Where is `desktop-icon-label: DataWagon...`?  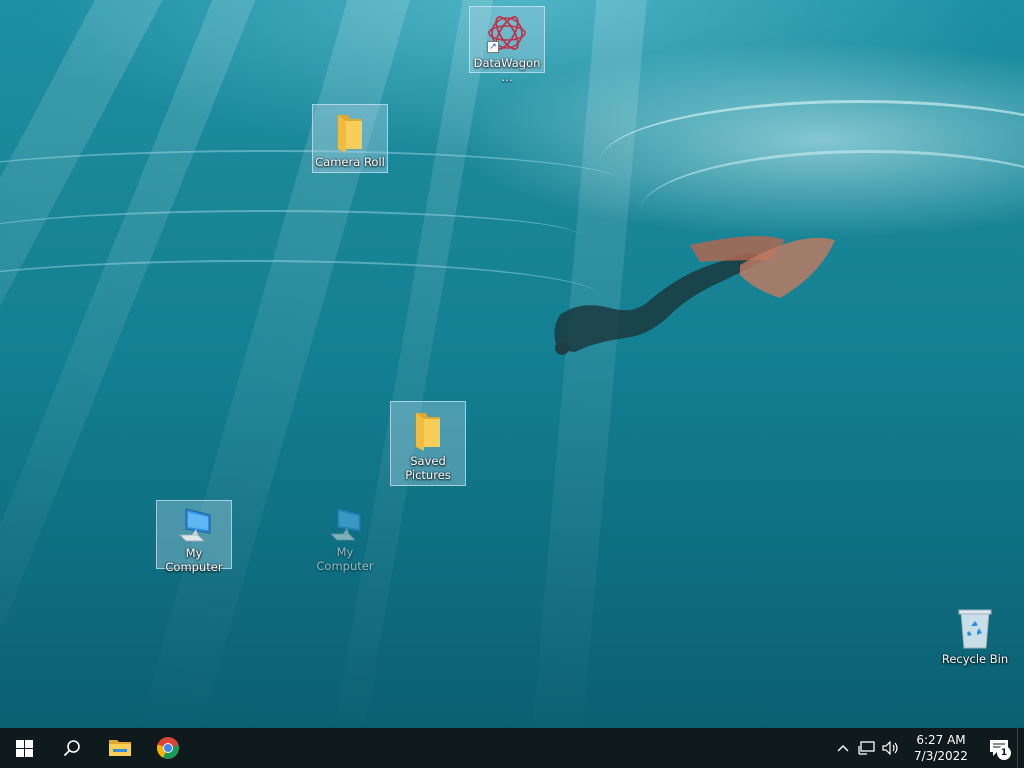
desktop-icon-label: DataWagon... is located at coordinates (507, 70).